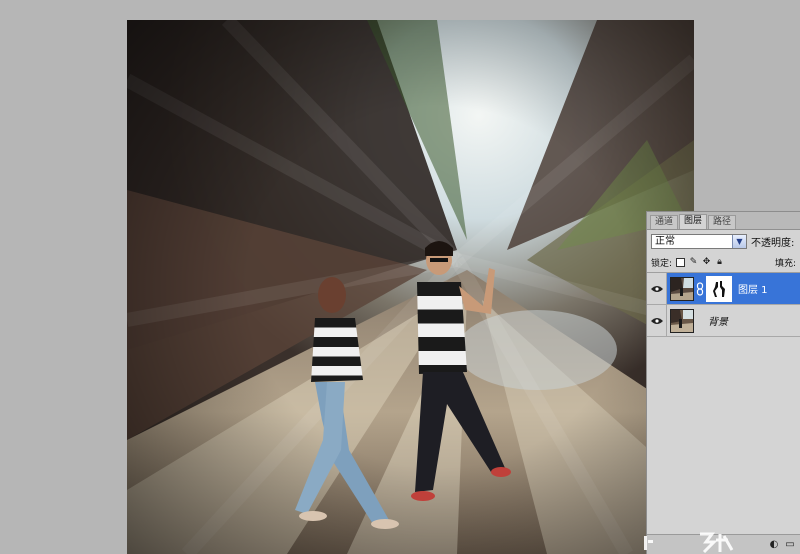 Image resolution: width=800 pixels, height=554 pixels. I want to click on layer-row: 图层 1, so click(723, 289).